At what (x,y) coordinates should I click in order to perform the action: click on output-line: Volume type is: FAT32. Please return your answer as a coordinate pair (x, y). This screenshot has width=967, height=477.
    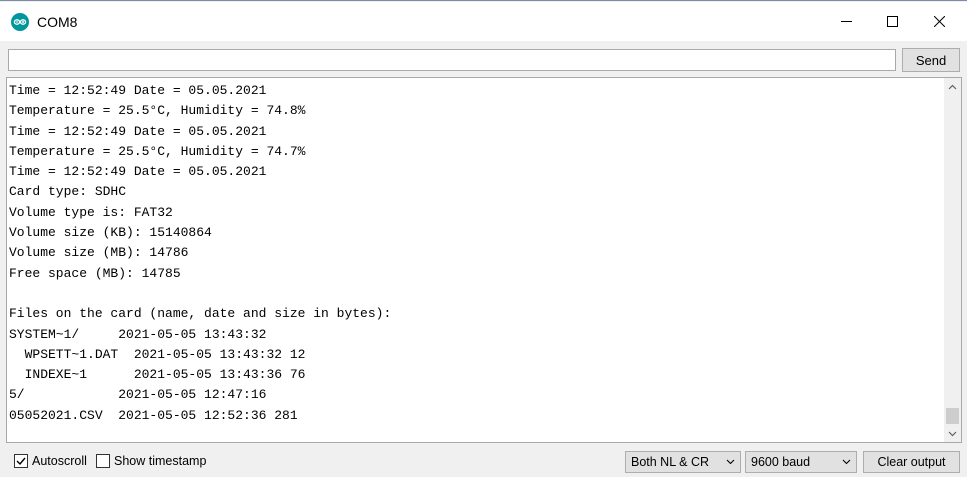
    Looking at the image, I should click on (91, 212).